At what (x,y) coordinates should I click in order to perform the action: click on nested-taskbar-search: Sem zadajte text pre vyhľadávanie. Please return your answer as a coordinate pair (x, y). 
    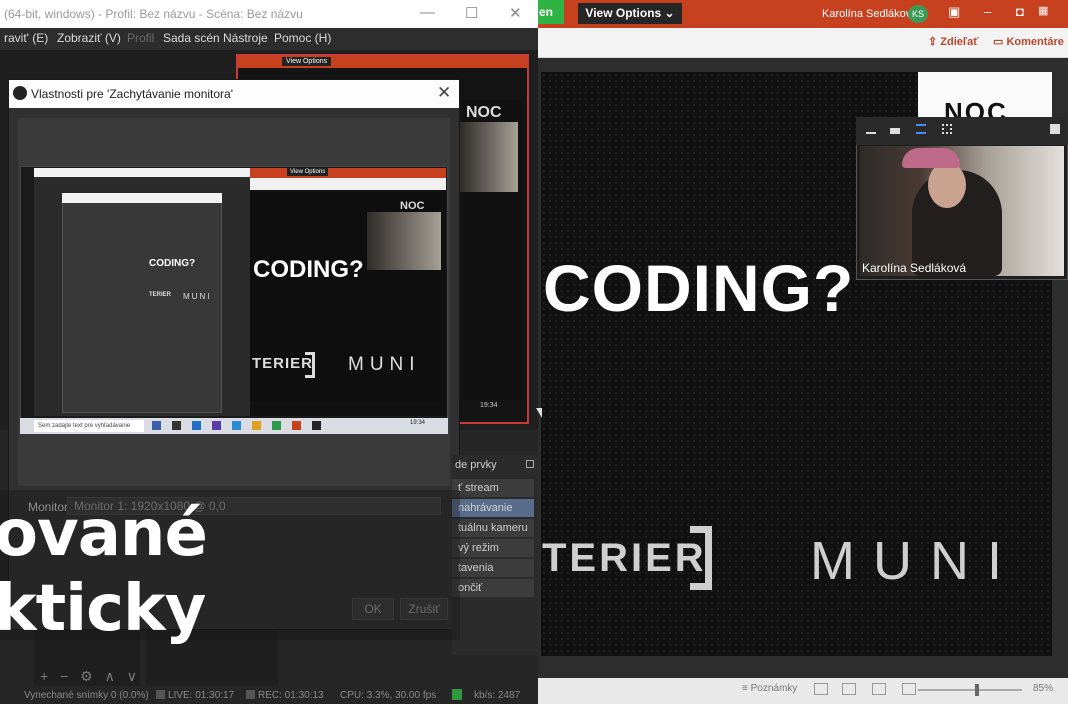
    Looking at the image, I should click on (89, 426).